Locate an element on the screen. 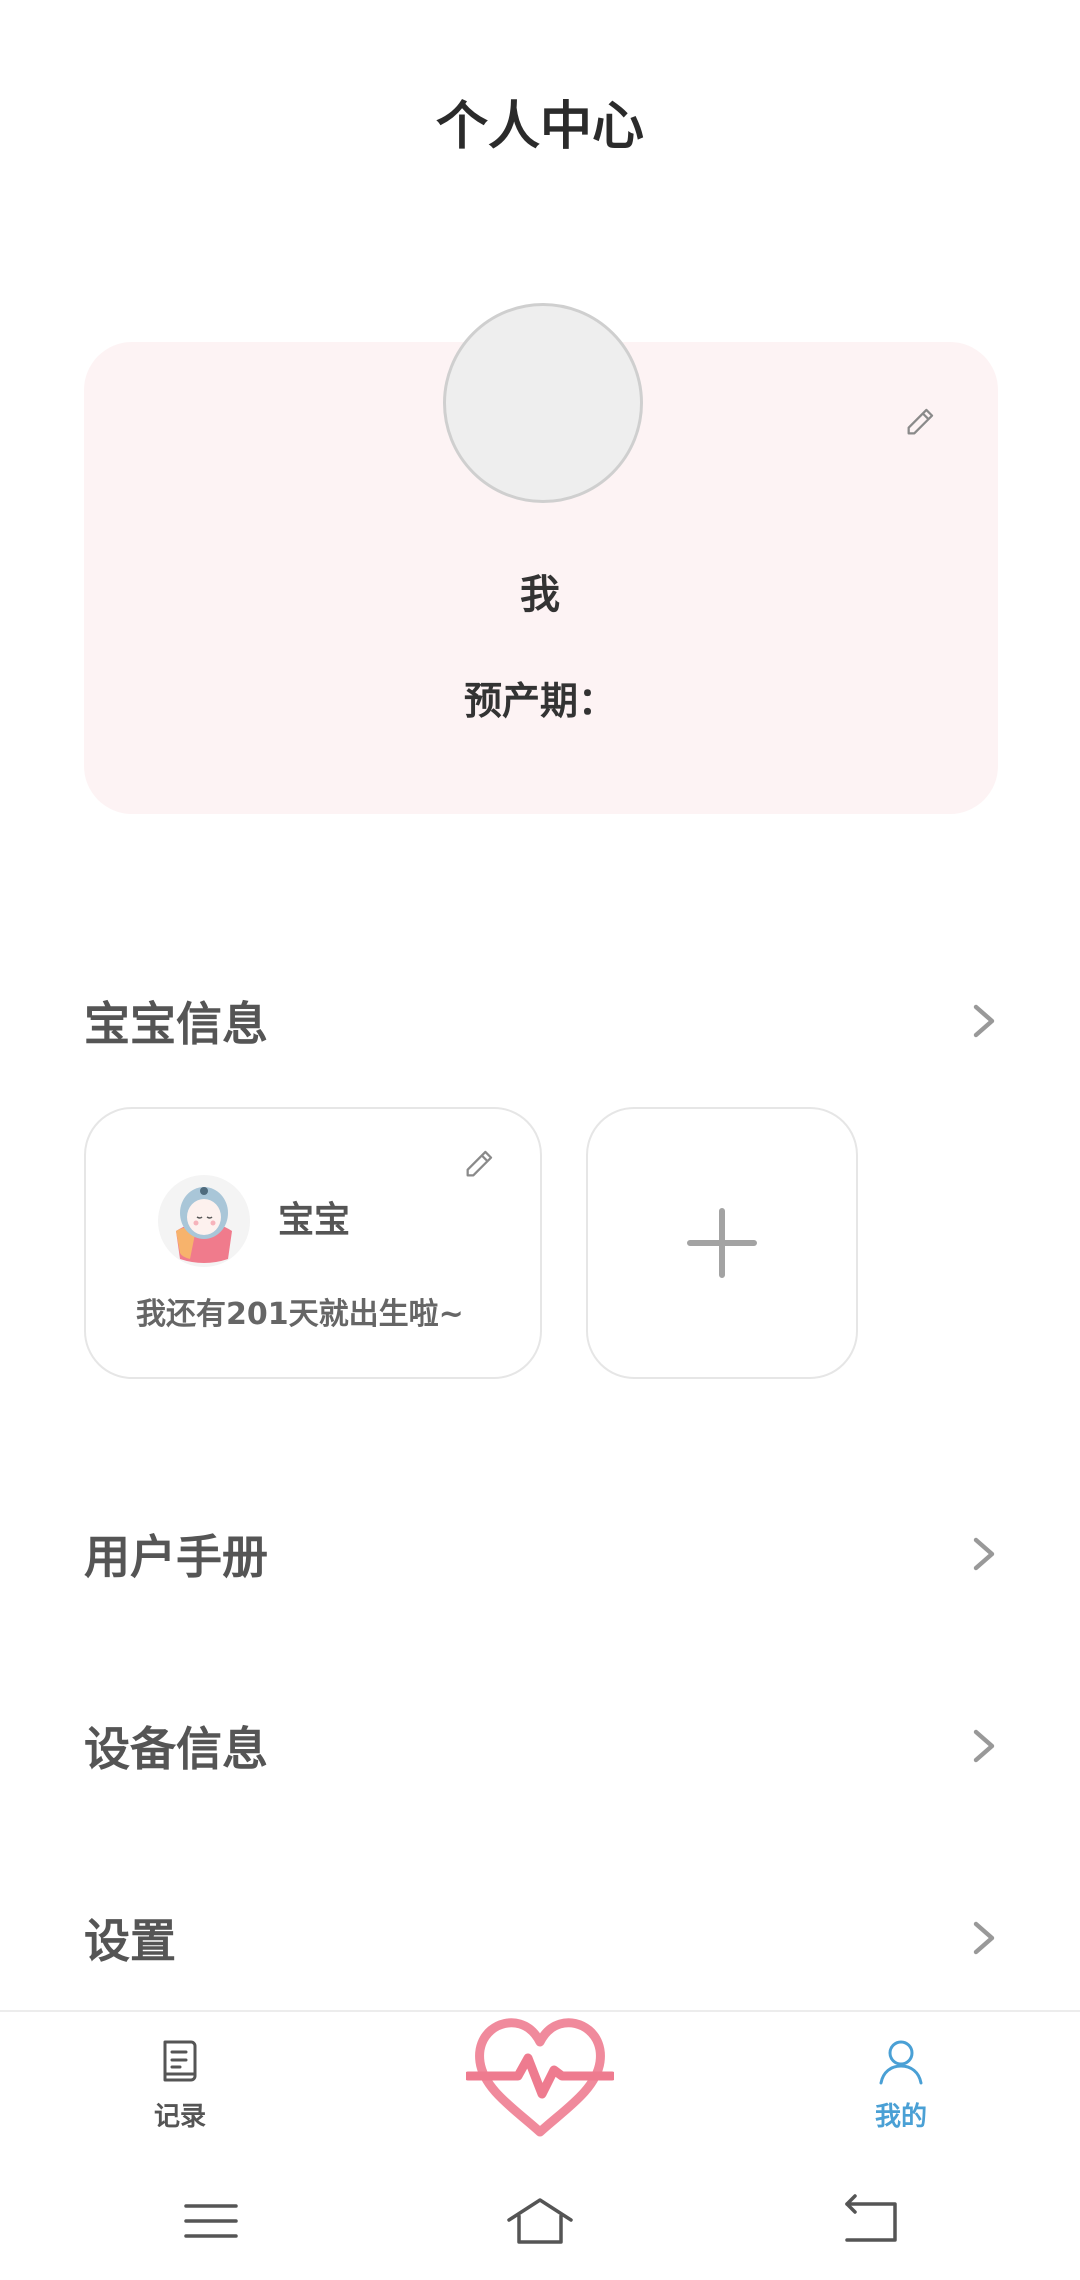 This screenshot has height=2280, width=1080. tab-record-label: 记录 is located at coordinates (179, 2117).